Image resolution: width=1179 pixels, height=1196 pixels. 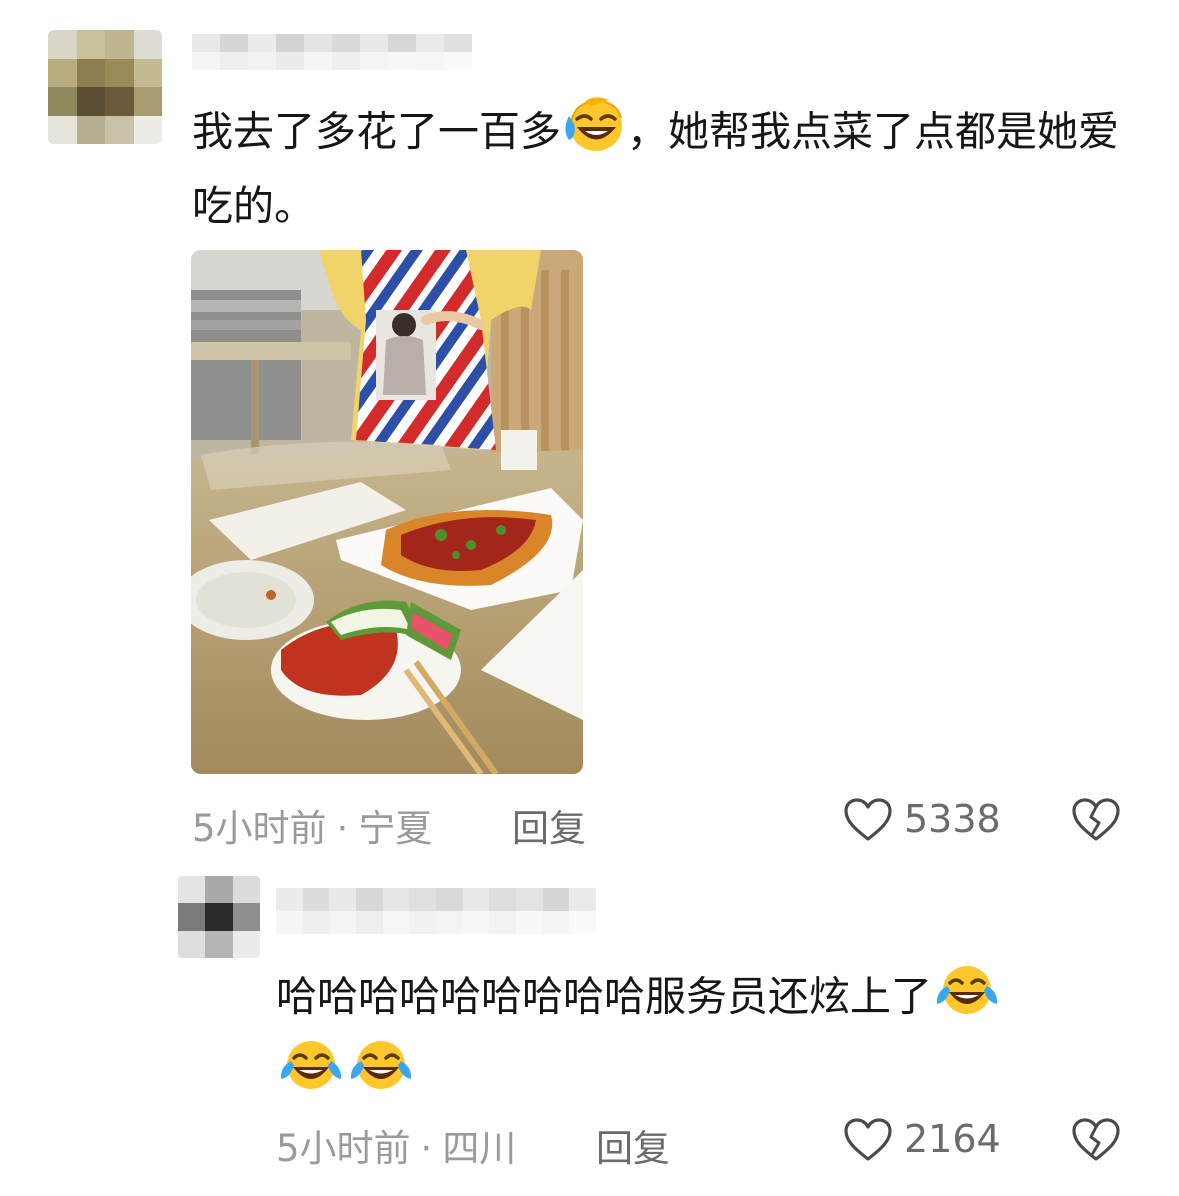 What do you see at coordinates (395, 828) in the screenshot?
I see `comment-location: 宁夏` at bounding box center [395, 828].